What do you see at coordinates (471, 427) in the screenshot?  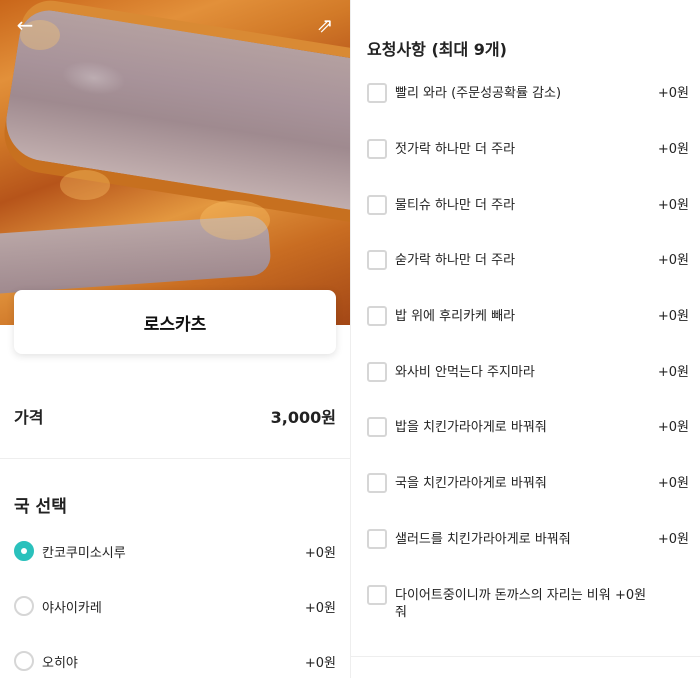 I see `request-option-label: 밥을 치킨가라아게로 바꿔줘` at bounding box center [471, 427].